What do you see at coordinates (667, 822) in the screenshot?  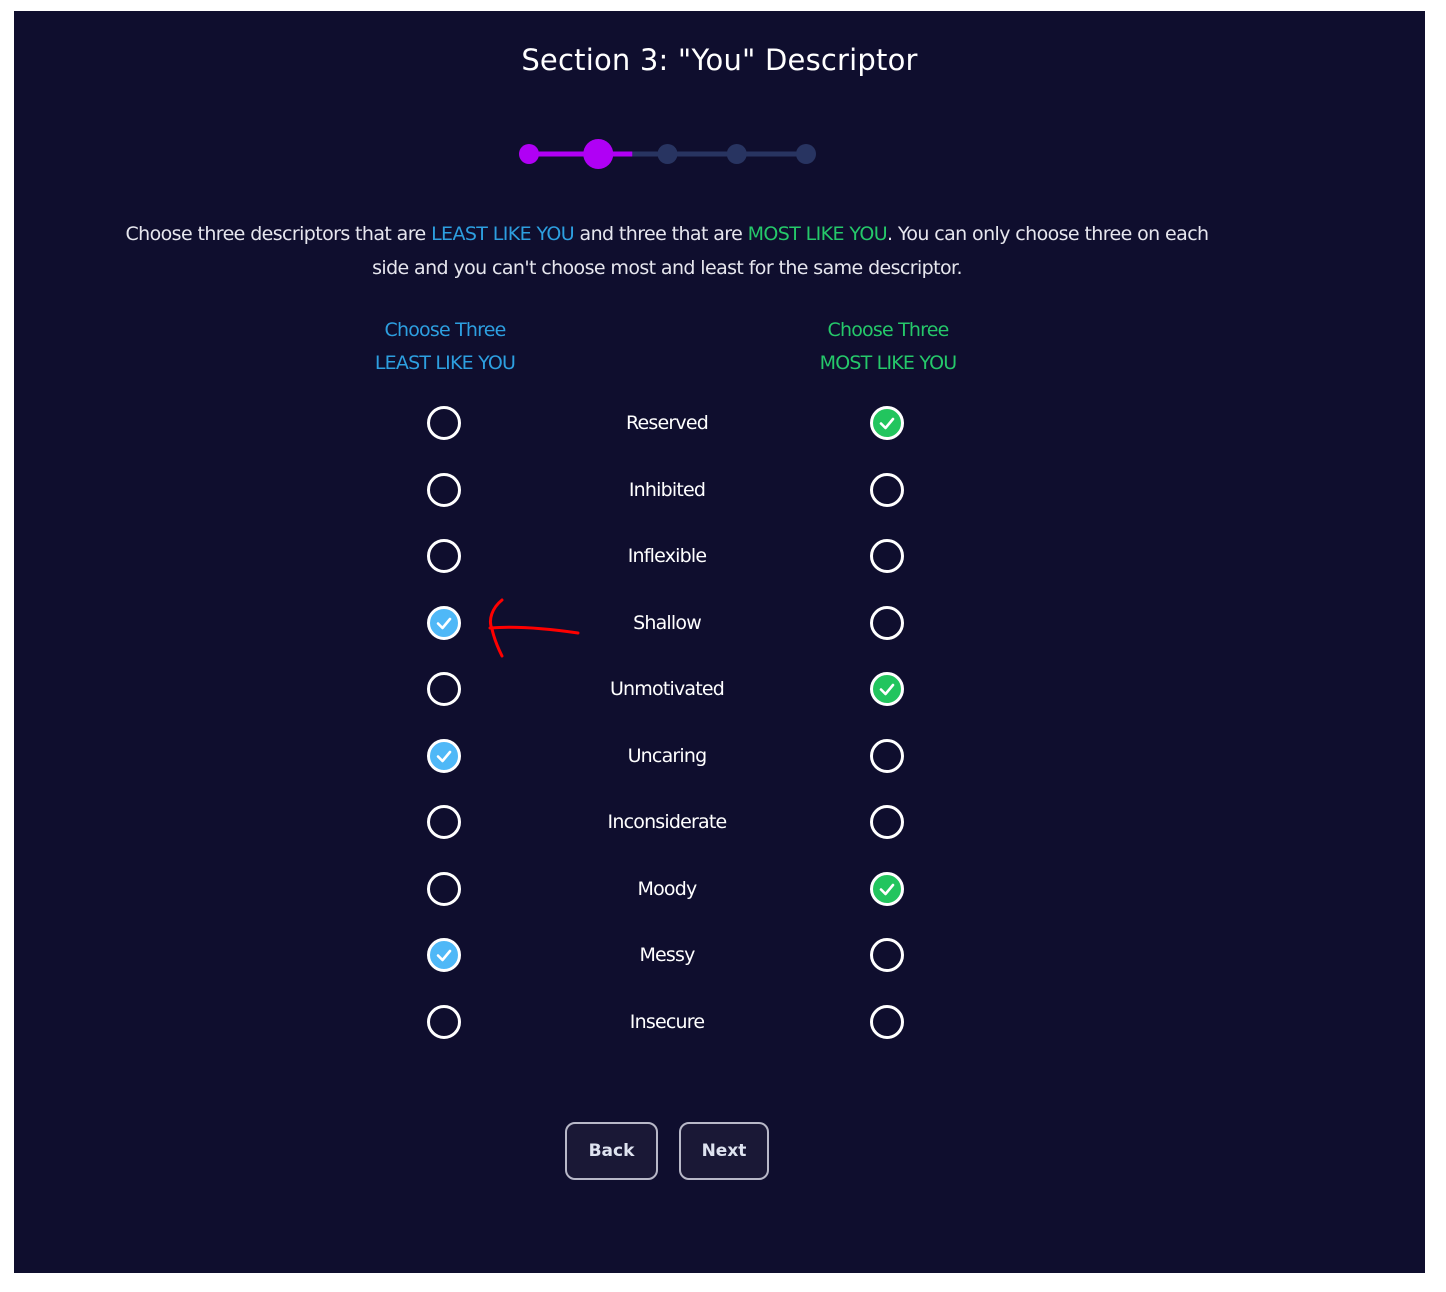 I see `descriptor-label: Inconsiderate` at bounding box center [667, 822].